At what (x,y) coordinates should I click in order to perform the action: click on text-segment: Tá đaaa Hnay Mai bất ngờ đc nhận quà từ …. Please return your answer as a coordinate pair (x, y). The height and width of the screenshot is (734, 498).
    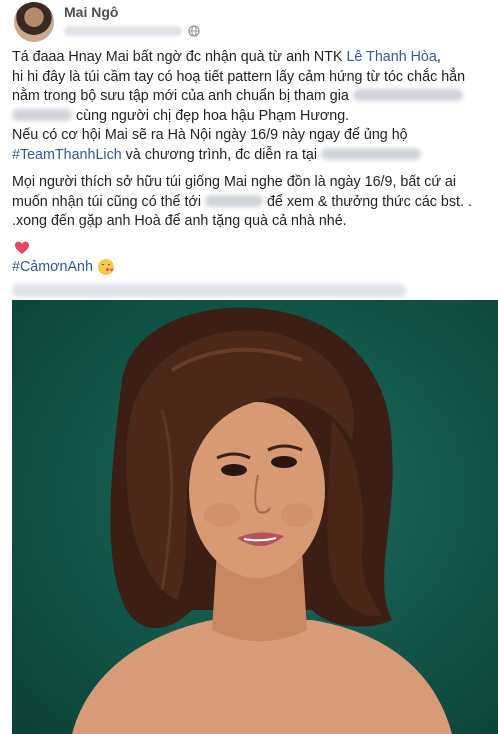
    Looking at the image, I should click on (179, 57).